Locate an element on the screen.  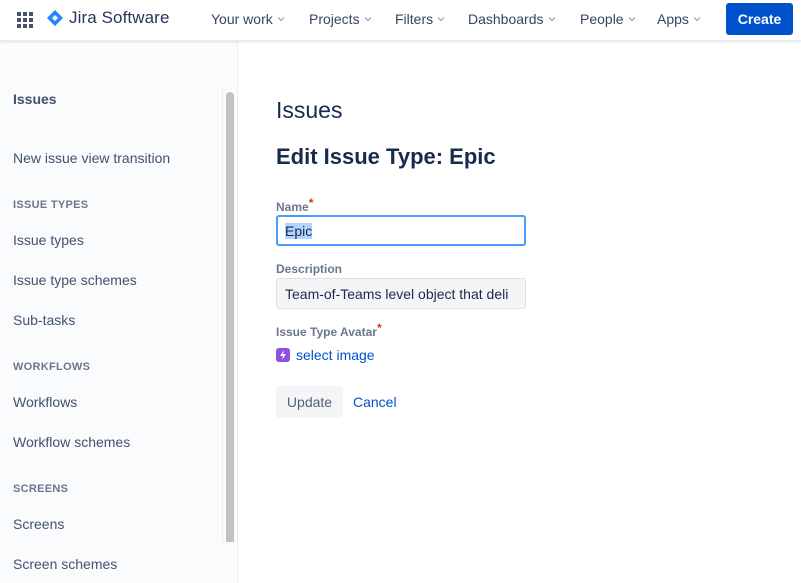
sidebar-heading-workflows: WORKFLOWS is located at coordinates (52, 367).